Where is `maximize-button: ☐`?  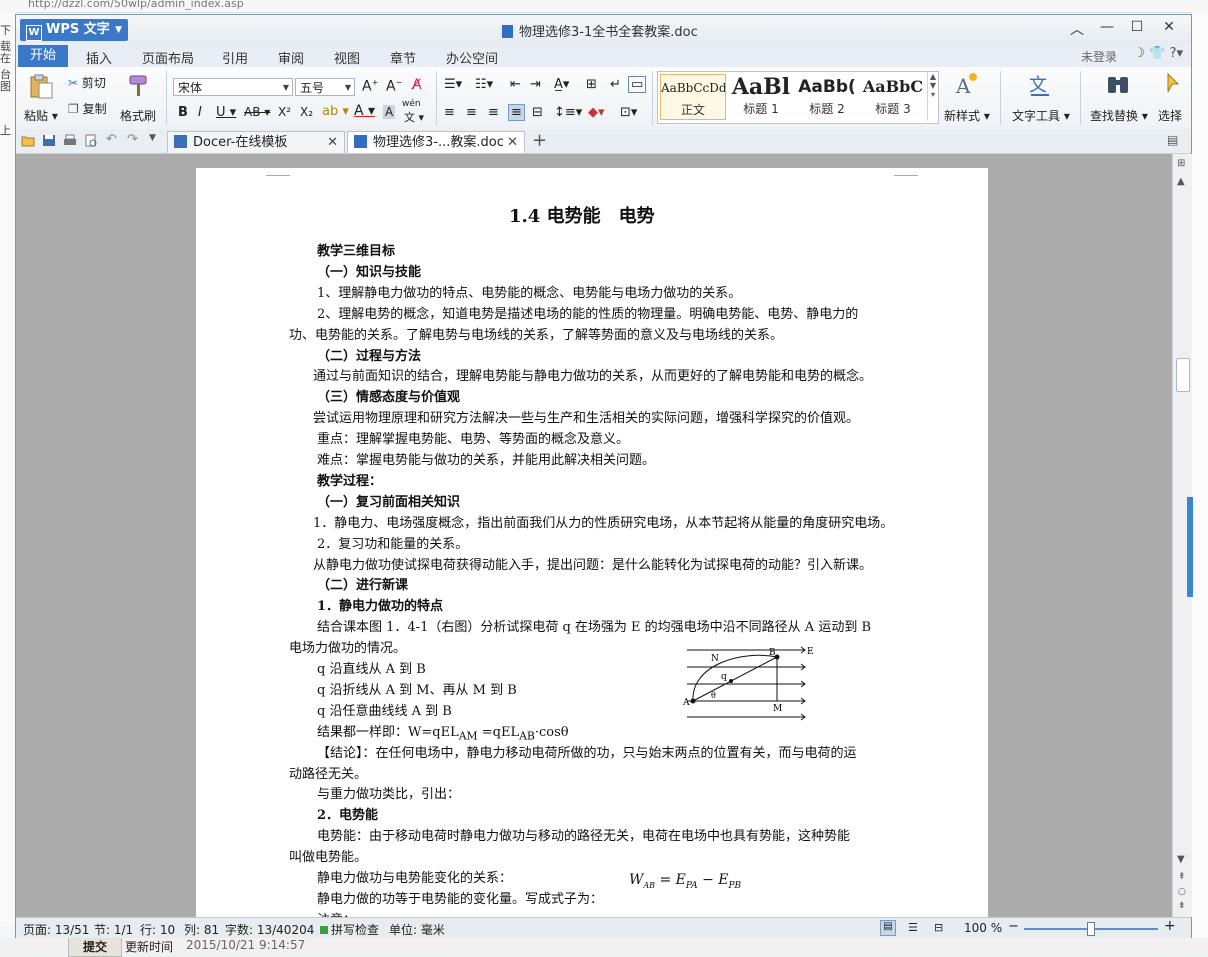 maximize-button: ☐ is located at coordinates (1137, 27).